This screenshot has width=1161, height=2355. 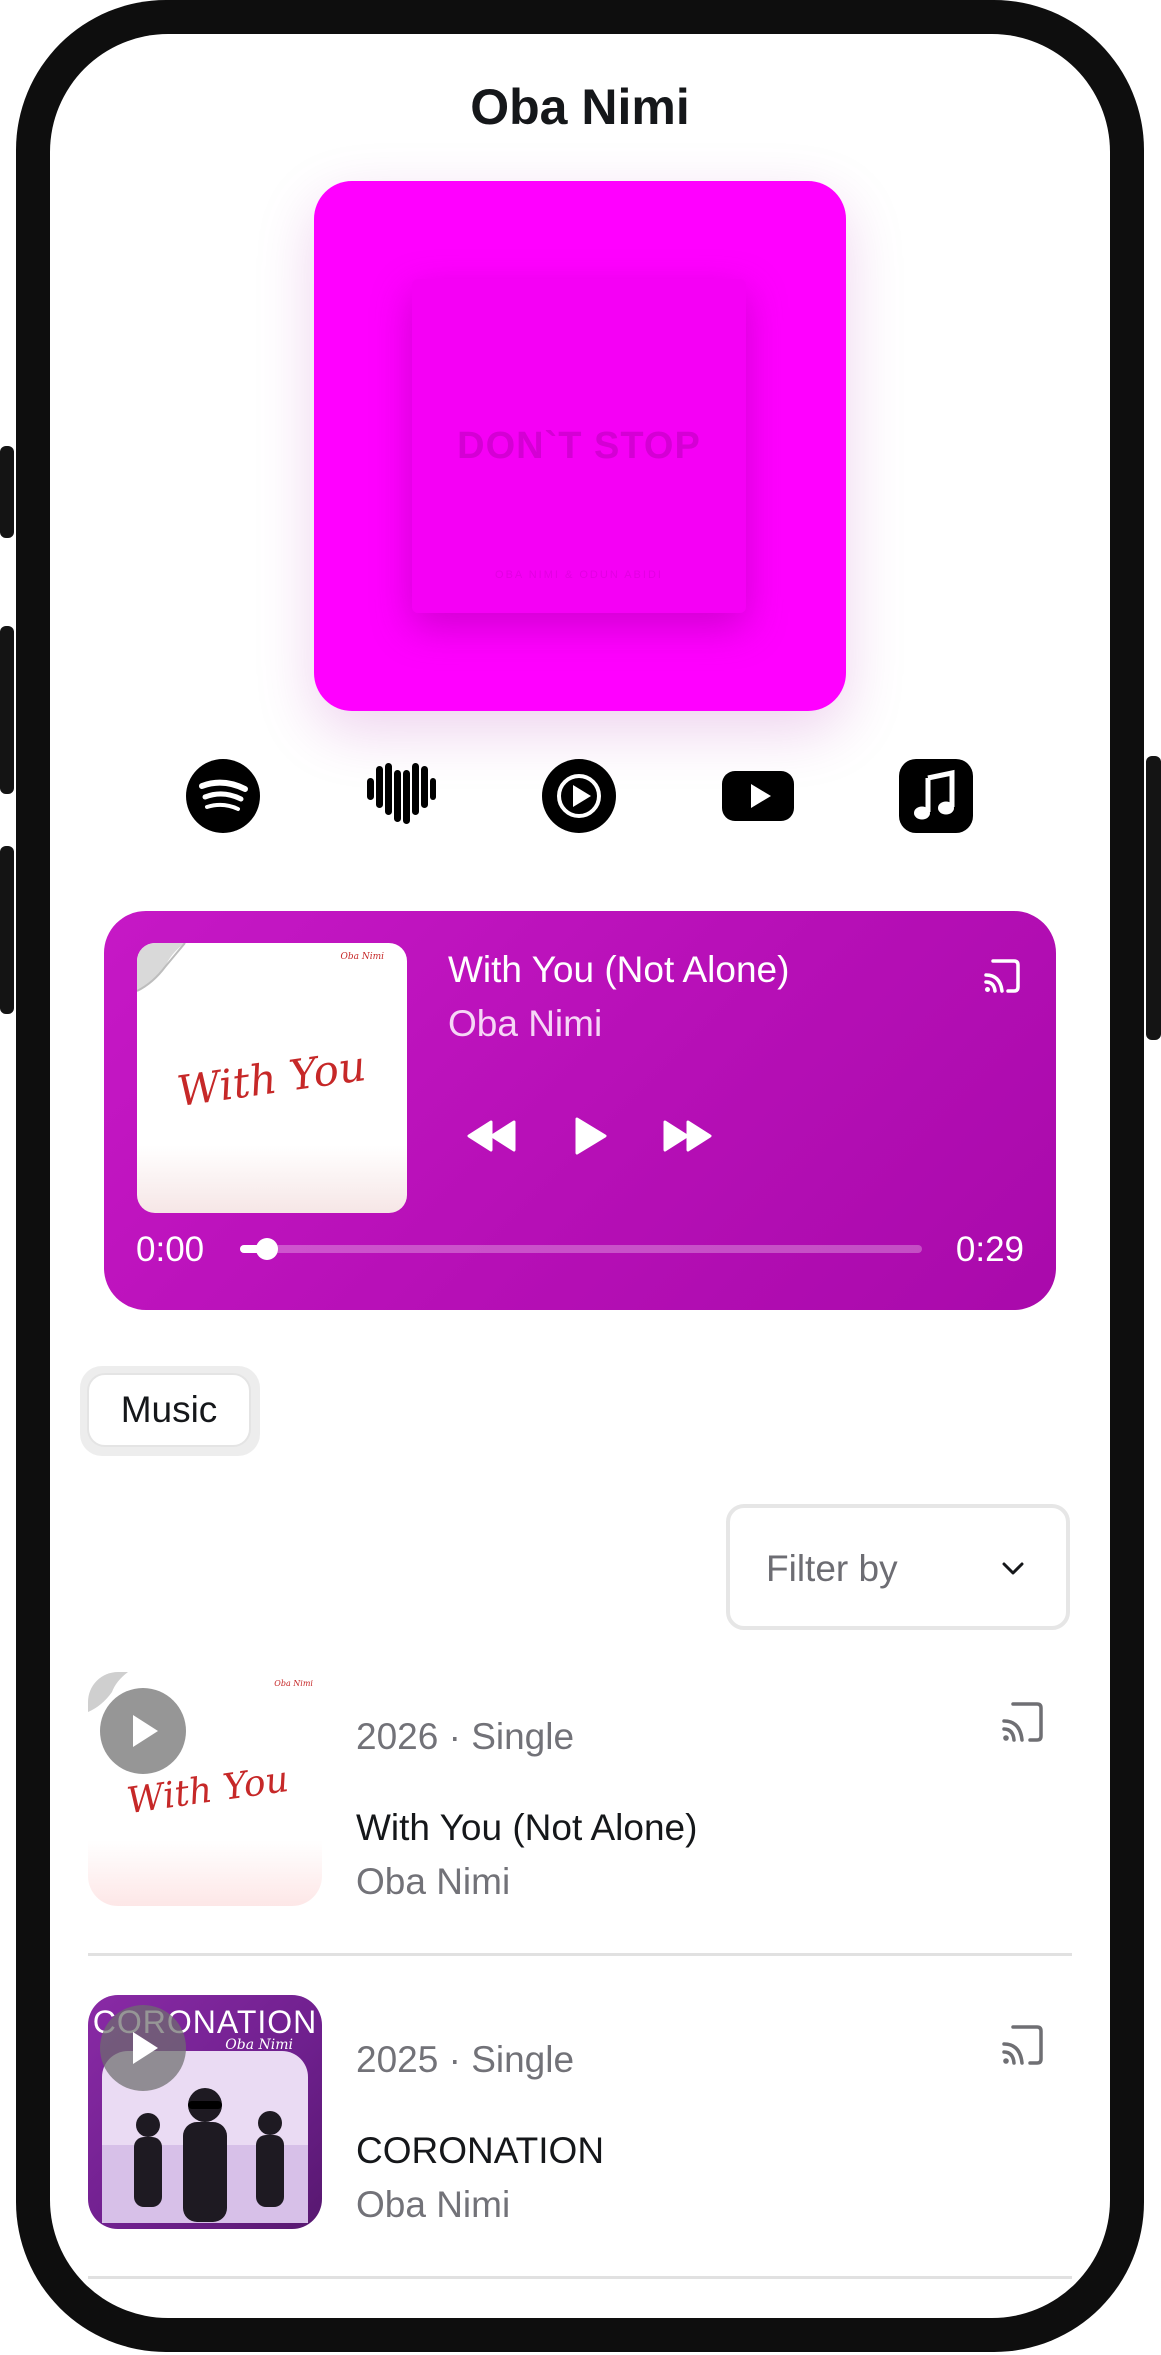 I want to click on volume-up-button, so click(x=7, y=710).